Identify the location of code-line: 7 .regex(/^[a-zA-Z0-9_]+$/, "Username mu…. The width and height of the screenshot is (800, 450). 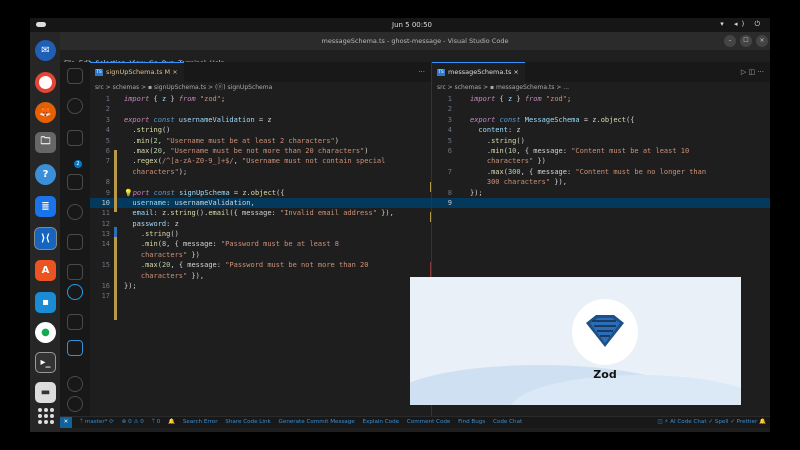
(260, 161).